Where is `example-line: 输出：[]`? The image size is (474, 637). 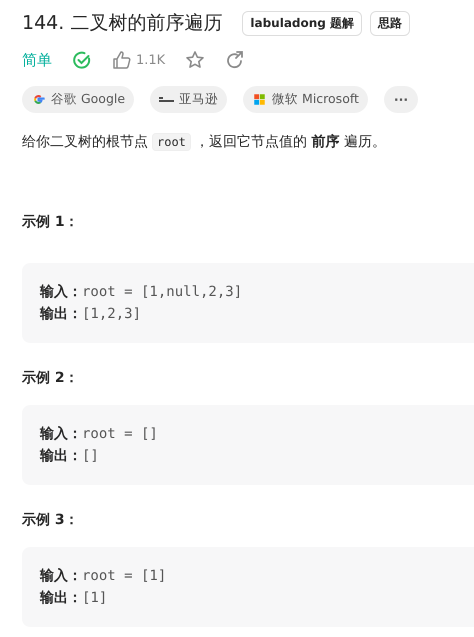 example-line: 输出：[] is located at coordinates (70, 456).